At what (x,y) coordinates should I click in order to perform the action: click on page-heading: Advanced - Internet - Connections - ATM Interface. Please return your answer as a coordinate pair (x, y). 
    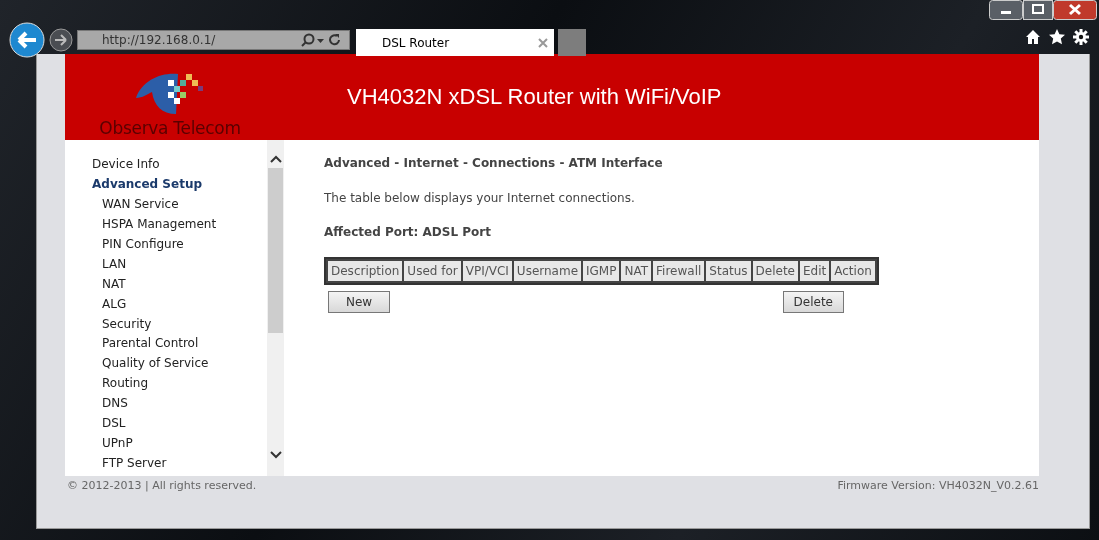
    Looking at the image, I should click on (494, 163).